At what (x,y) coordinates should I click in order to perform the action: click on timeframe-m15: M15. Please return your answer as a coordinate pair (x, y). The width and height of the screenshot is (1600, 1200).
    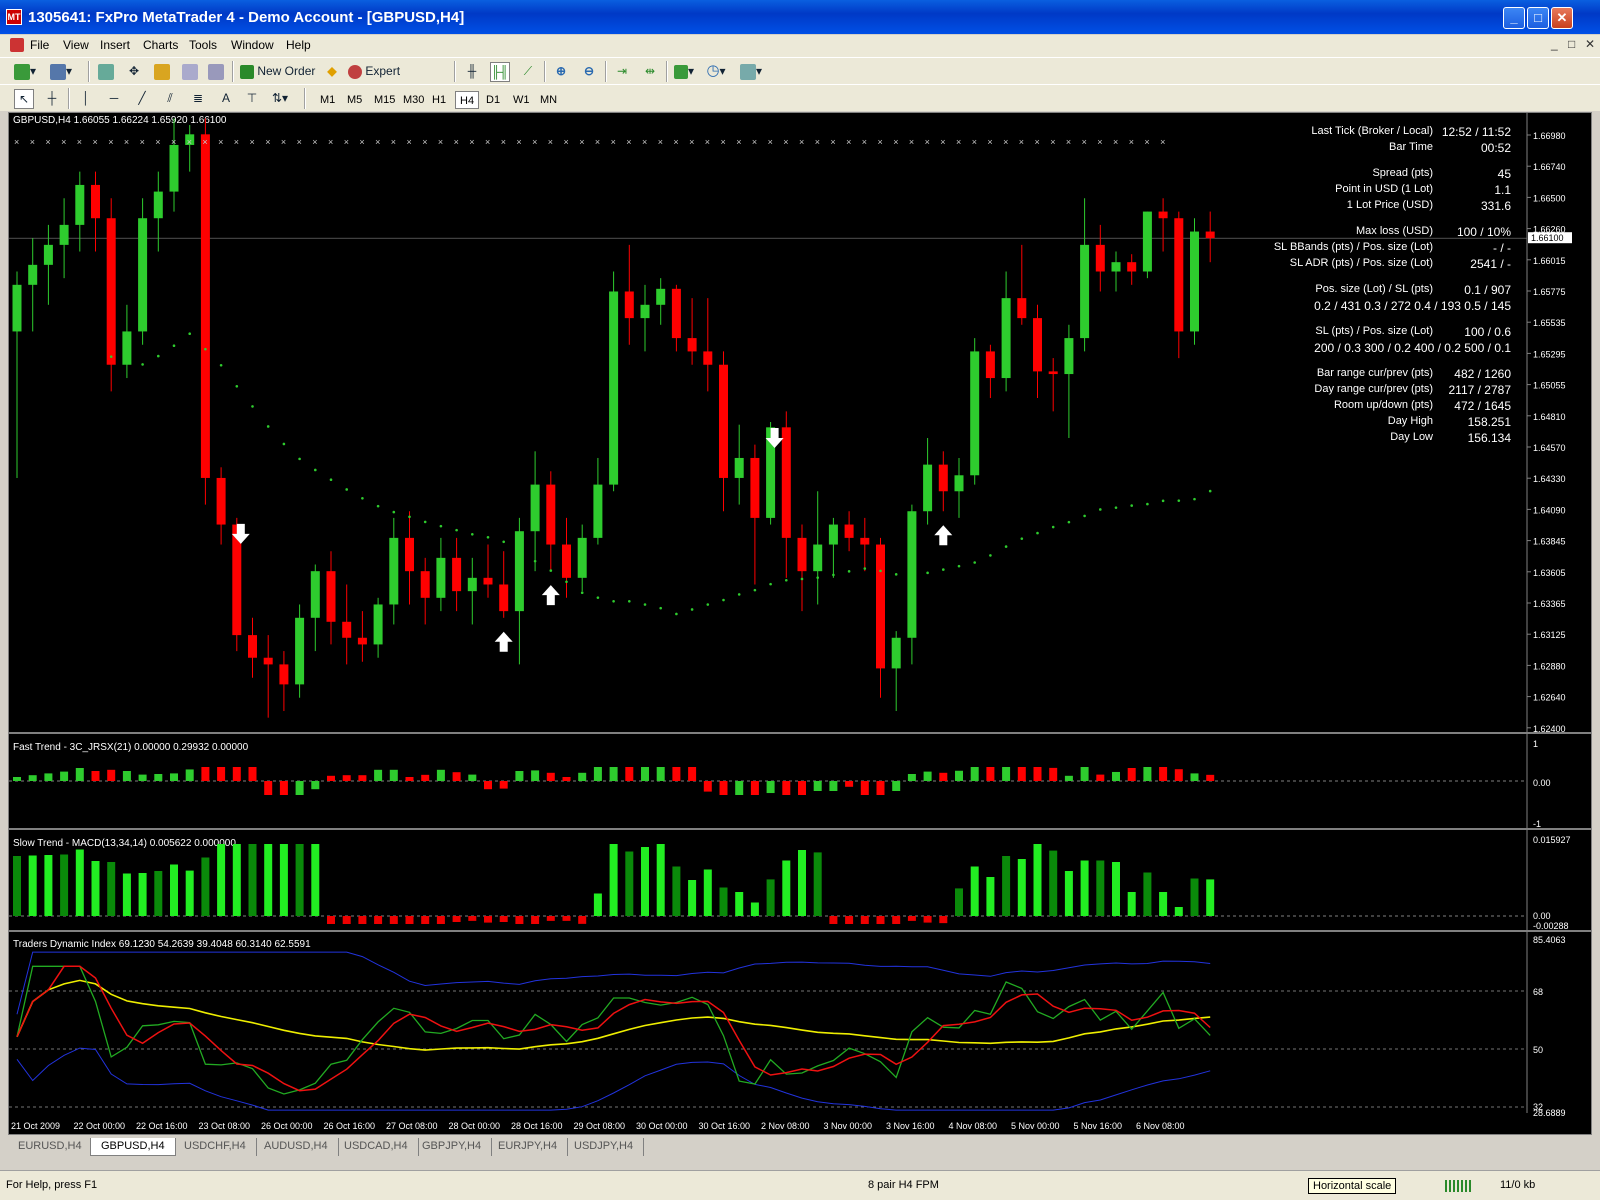
    Looking at the image, I should click on (384, 100).